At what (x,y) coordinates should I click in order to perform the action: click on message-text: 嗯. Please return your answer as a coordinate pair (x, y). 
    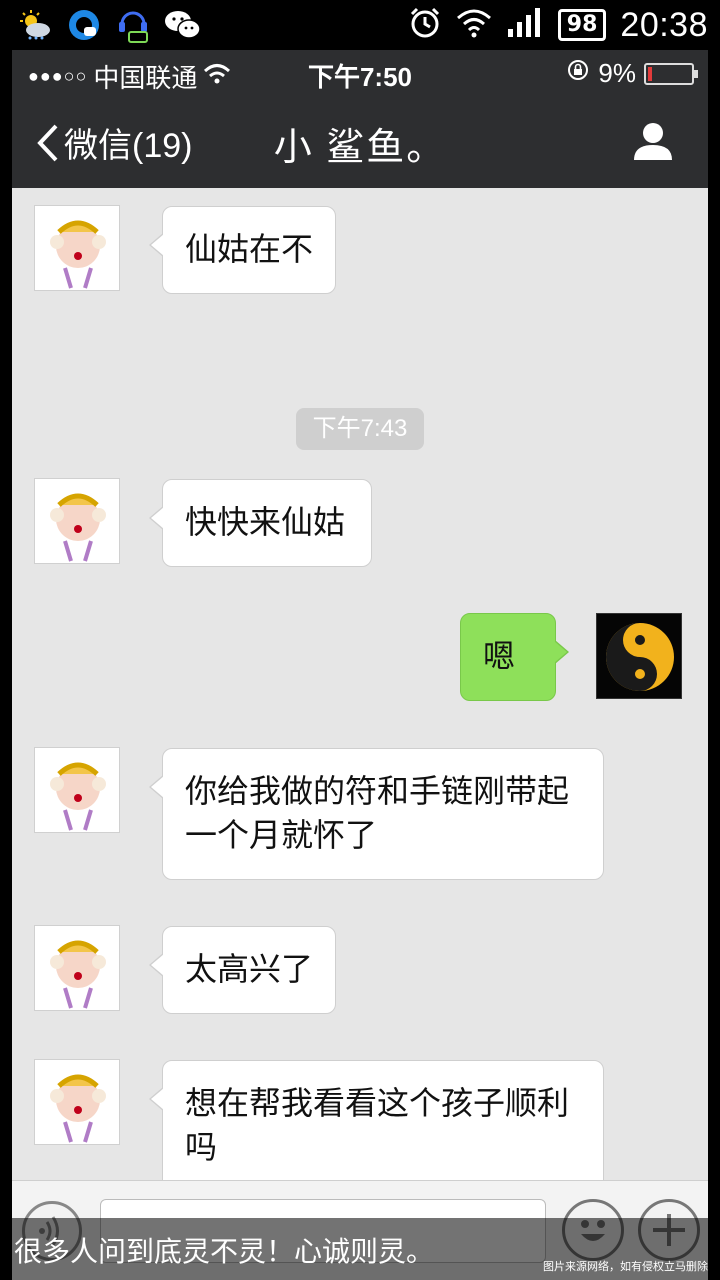
    Looking at the image, I should click on (499, 656).